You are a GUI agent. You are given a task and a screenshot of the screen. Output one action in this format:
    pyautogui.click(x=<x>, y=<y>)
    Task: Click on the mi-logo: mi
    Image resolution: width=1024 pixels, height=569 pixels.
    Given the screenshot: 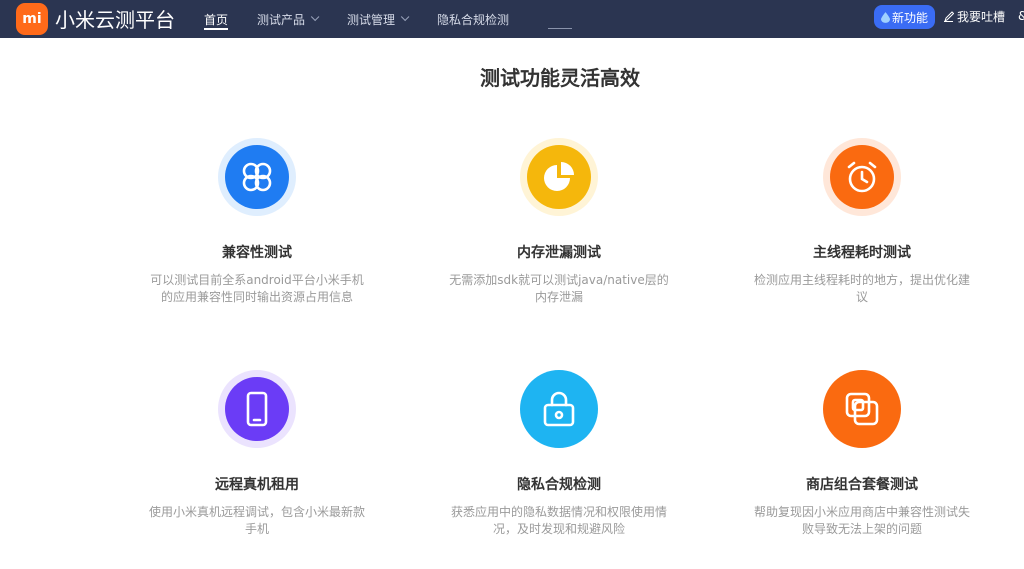 What is the action you would take?
    pyautogui.click(x=32, y=19)
    